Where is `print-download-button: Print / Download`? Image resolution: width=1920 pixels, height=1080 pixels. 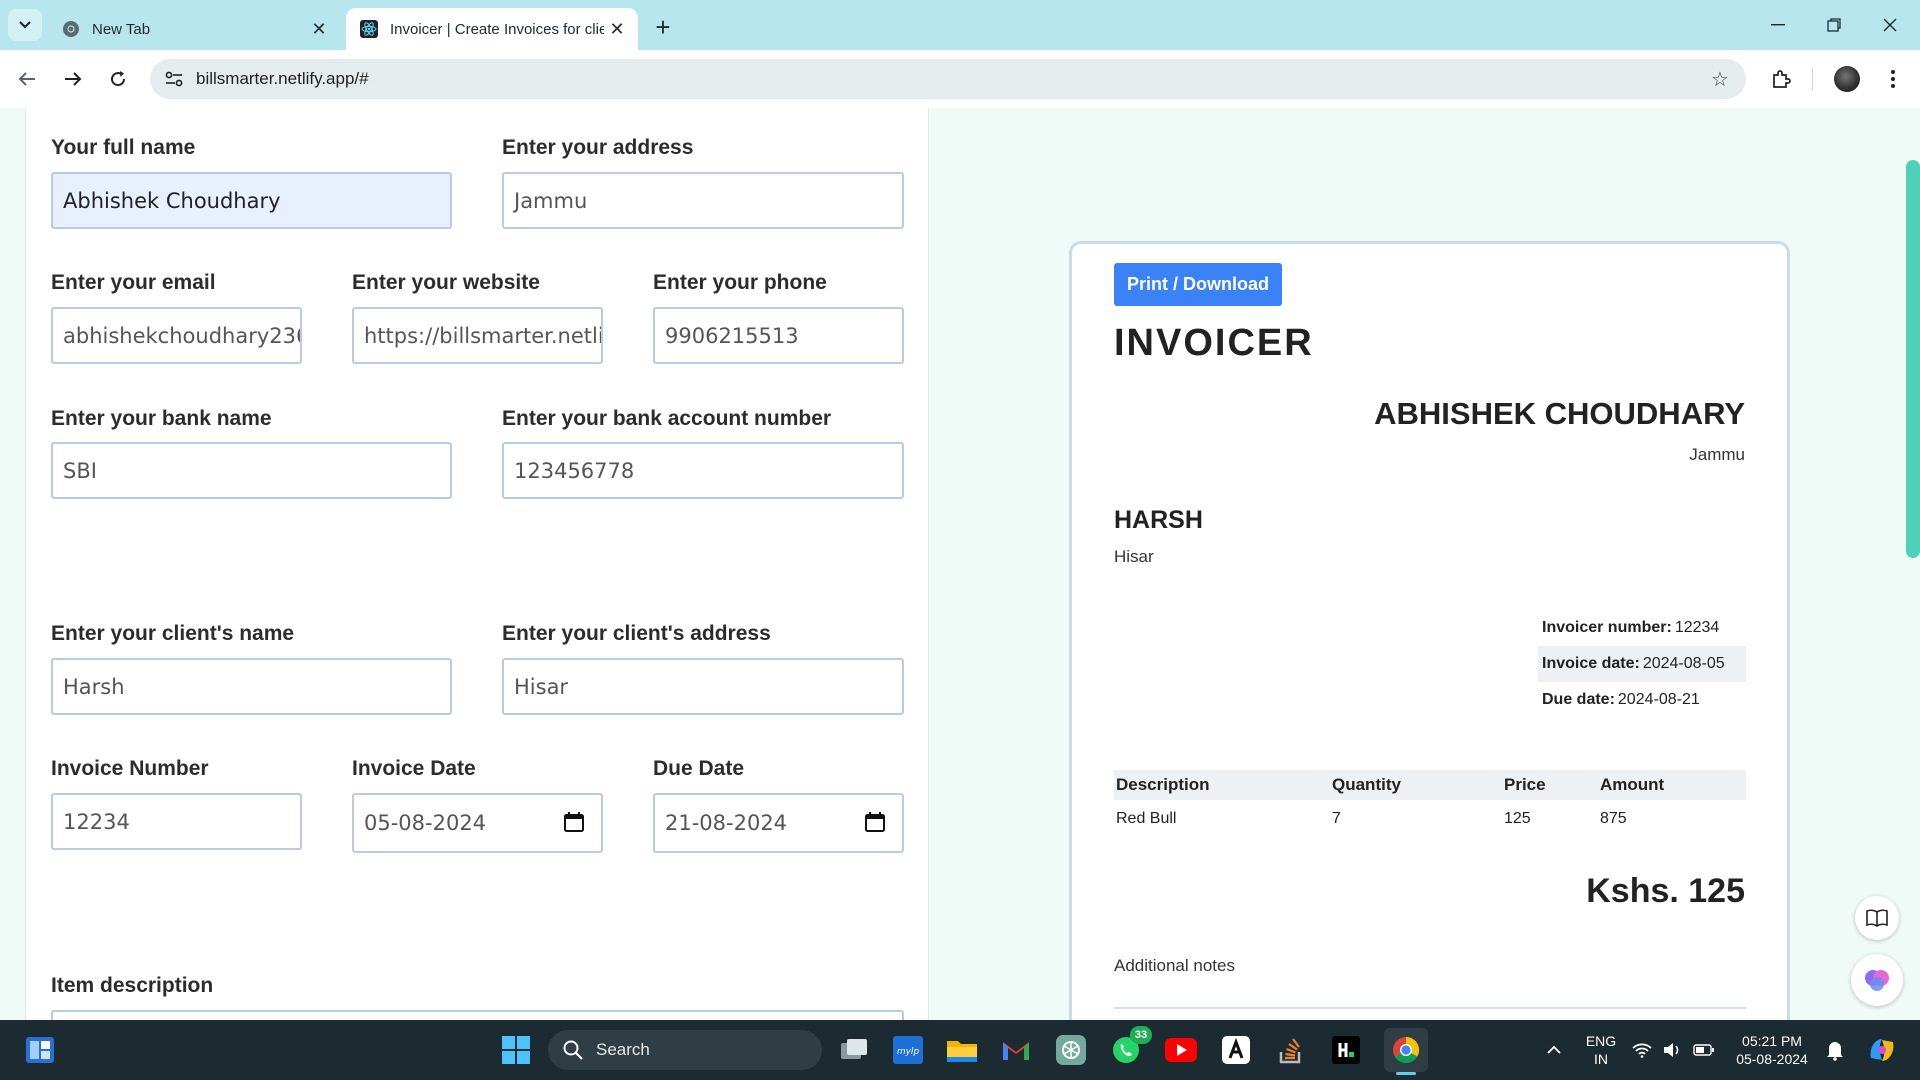 print-download-button: Print / Download is located at coordinates (1198, 284).